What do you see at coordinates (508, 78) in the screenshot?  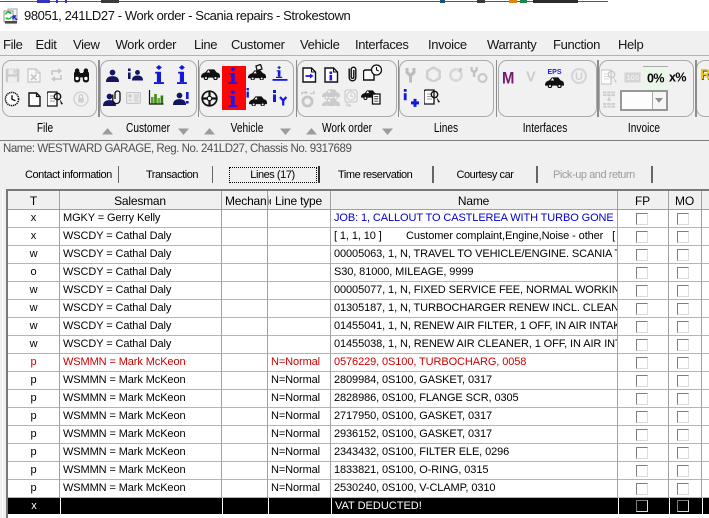 I see `svg-text: M` at bounding box center [508, 78].